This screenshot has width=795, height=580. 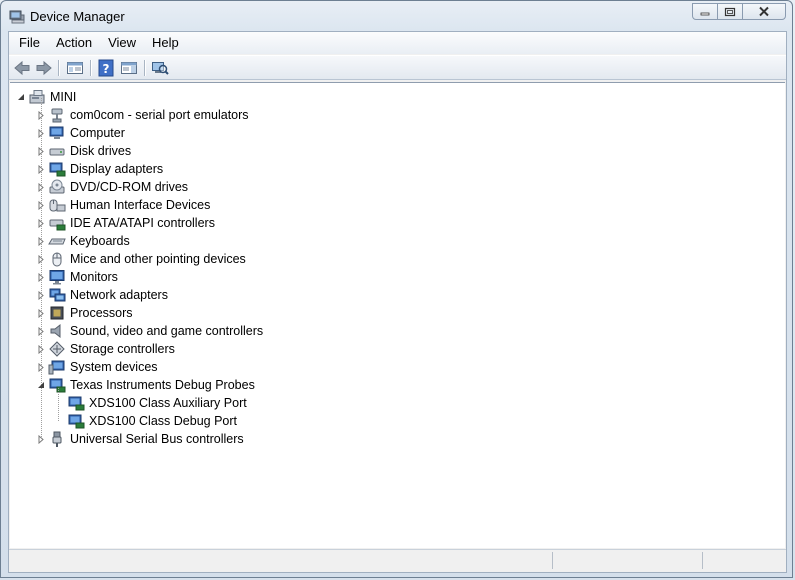 I want to click on keyboard-icon, so click(x=57, y=241).